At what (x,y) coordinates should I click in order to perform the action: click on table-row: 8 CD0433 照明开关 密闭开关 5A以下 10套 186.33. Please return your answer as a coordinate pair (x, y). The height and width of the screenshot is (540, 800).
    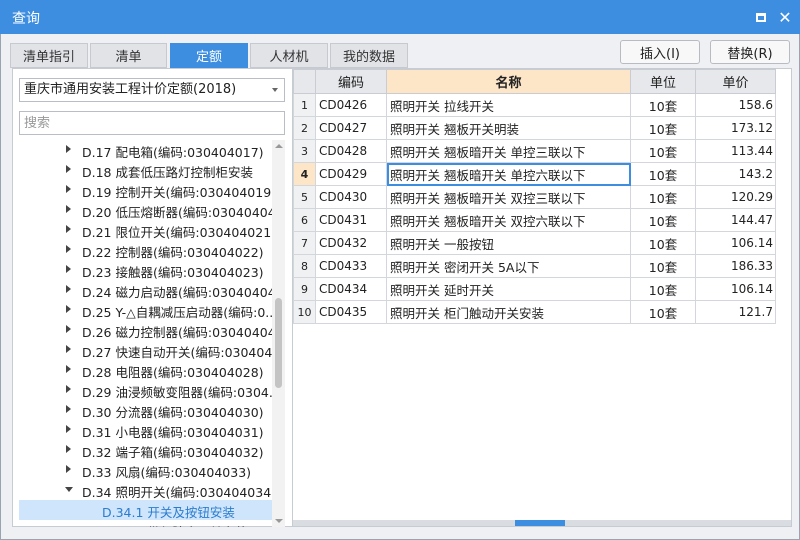
    Looking at the image, I should click on (534, 266).